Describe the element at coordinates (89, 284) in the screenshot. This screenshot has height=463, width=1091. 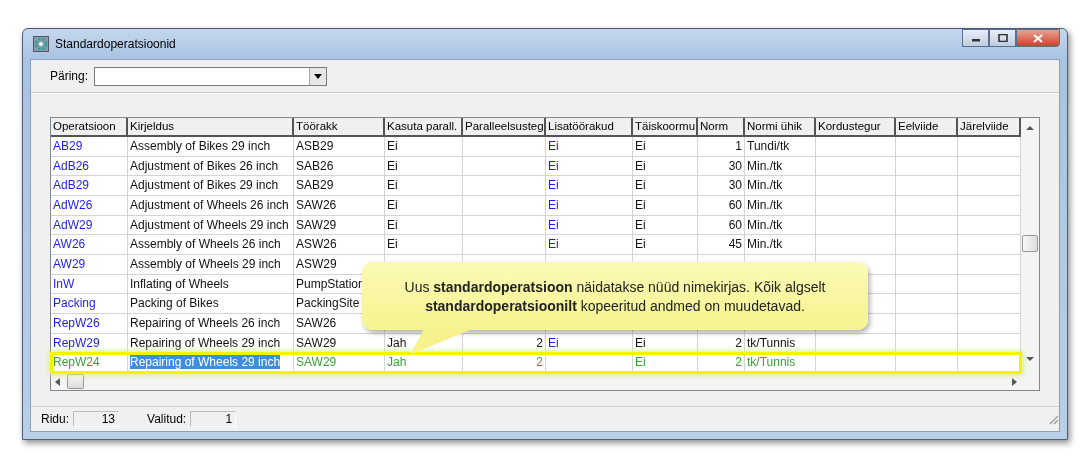
I see `table-cell: InW` at that location.